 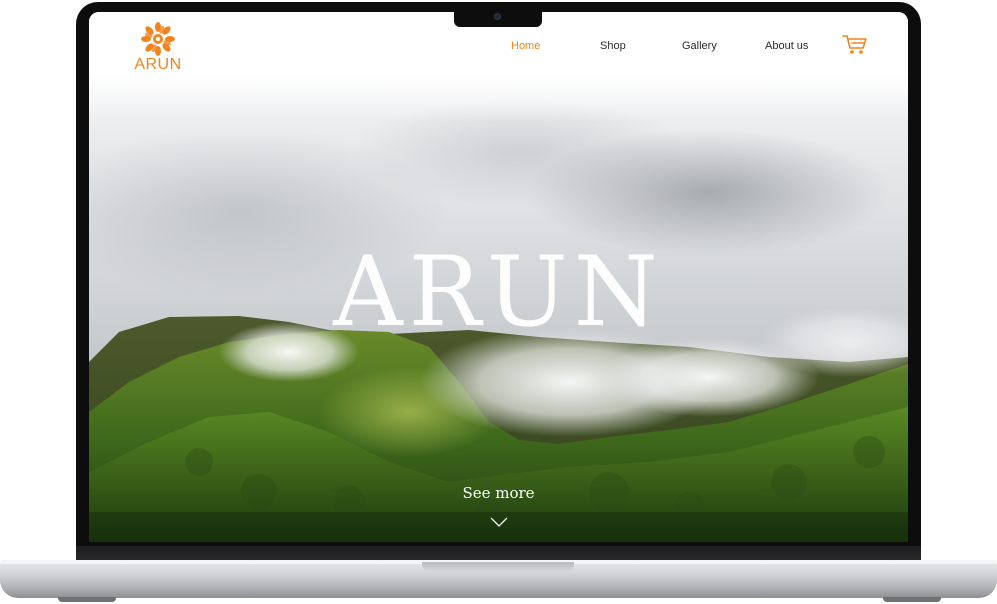 I want to click on laptop-foot-left, so click(x=87, y=599).